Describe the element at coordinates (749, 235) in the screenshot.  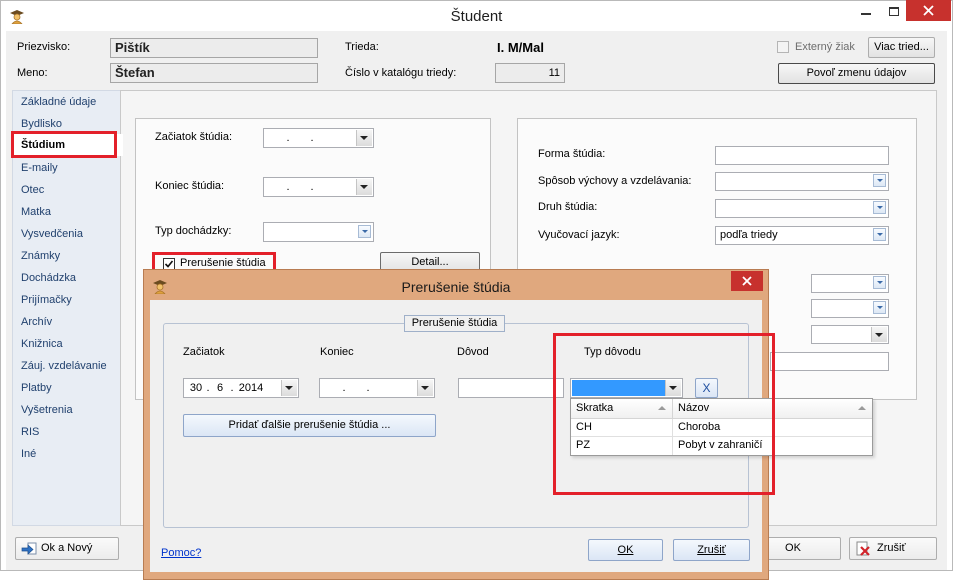
I see `language-value: podľa triedy` at that location.